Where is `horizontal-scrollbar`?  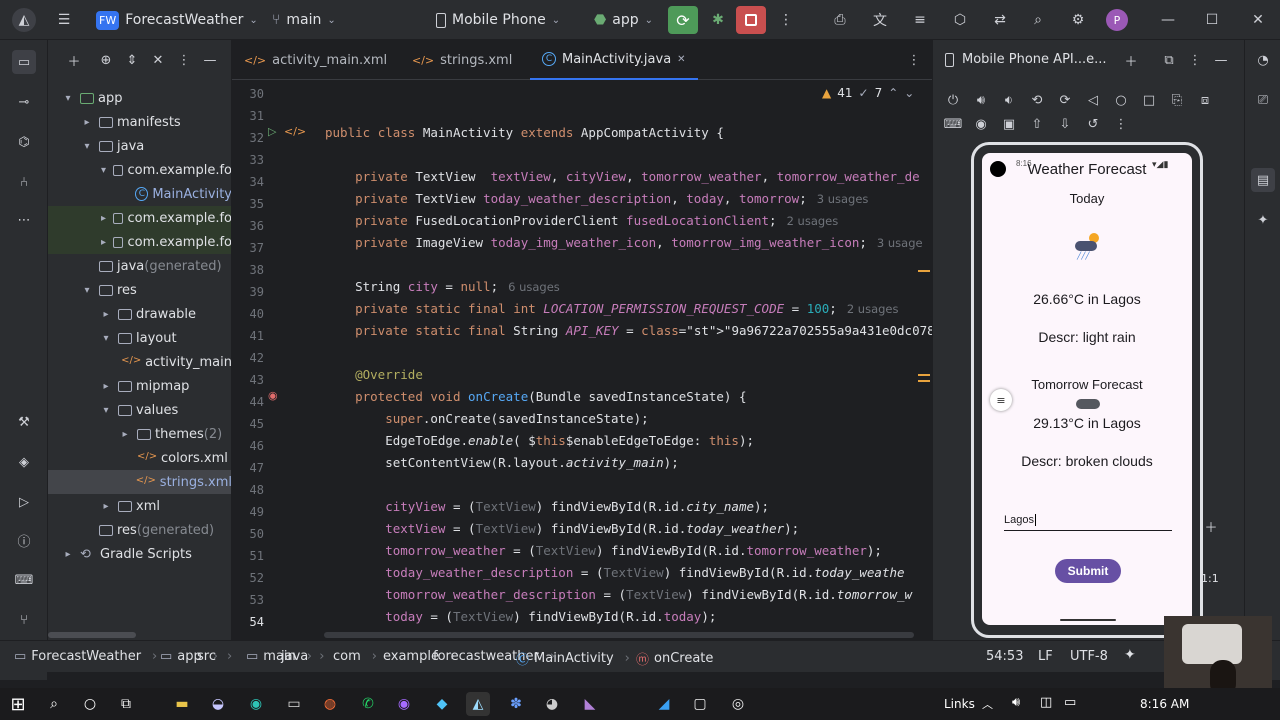
horizontal-scrollbar is located at coordinates (619, 635).